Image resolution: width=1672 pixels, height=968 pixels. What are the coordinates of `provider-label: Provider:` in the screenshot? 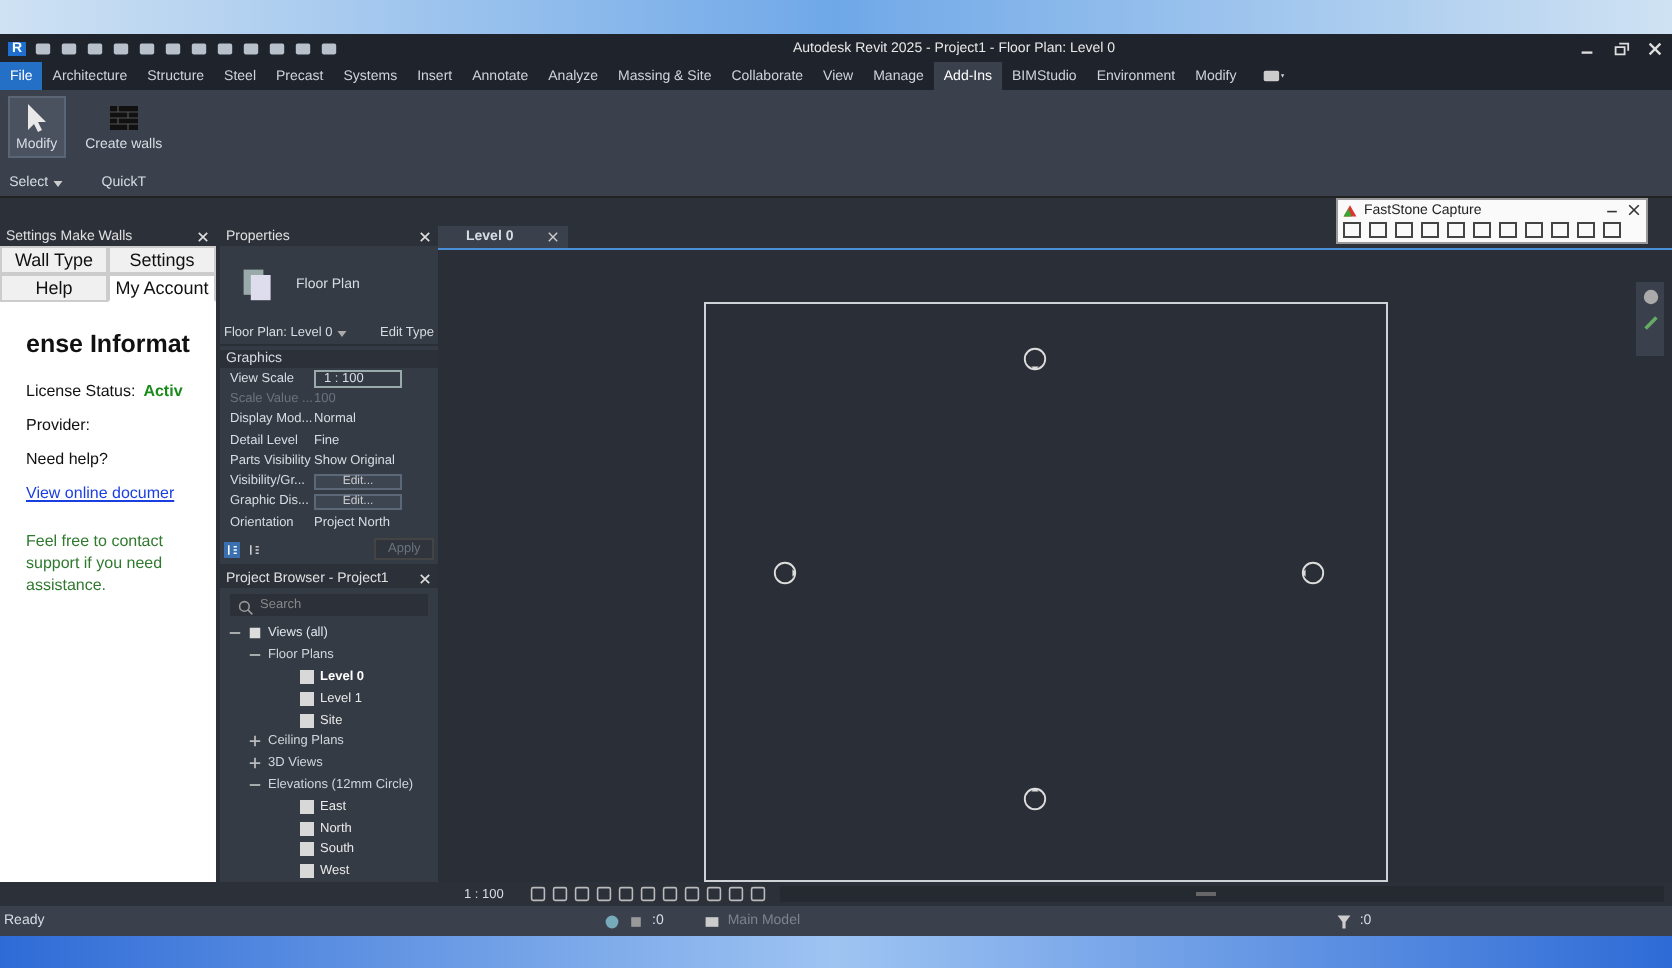 It's located at (59, 425).